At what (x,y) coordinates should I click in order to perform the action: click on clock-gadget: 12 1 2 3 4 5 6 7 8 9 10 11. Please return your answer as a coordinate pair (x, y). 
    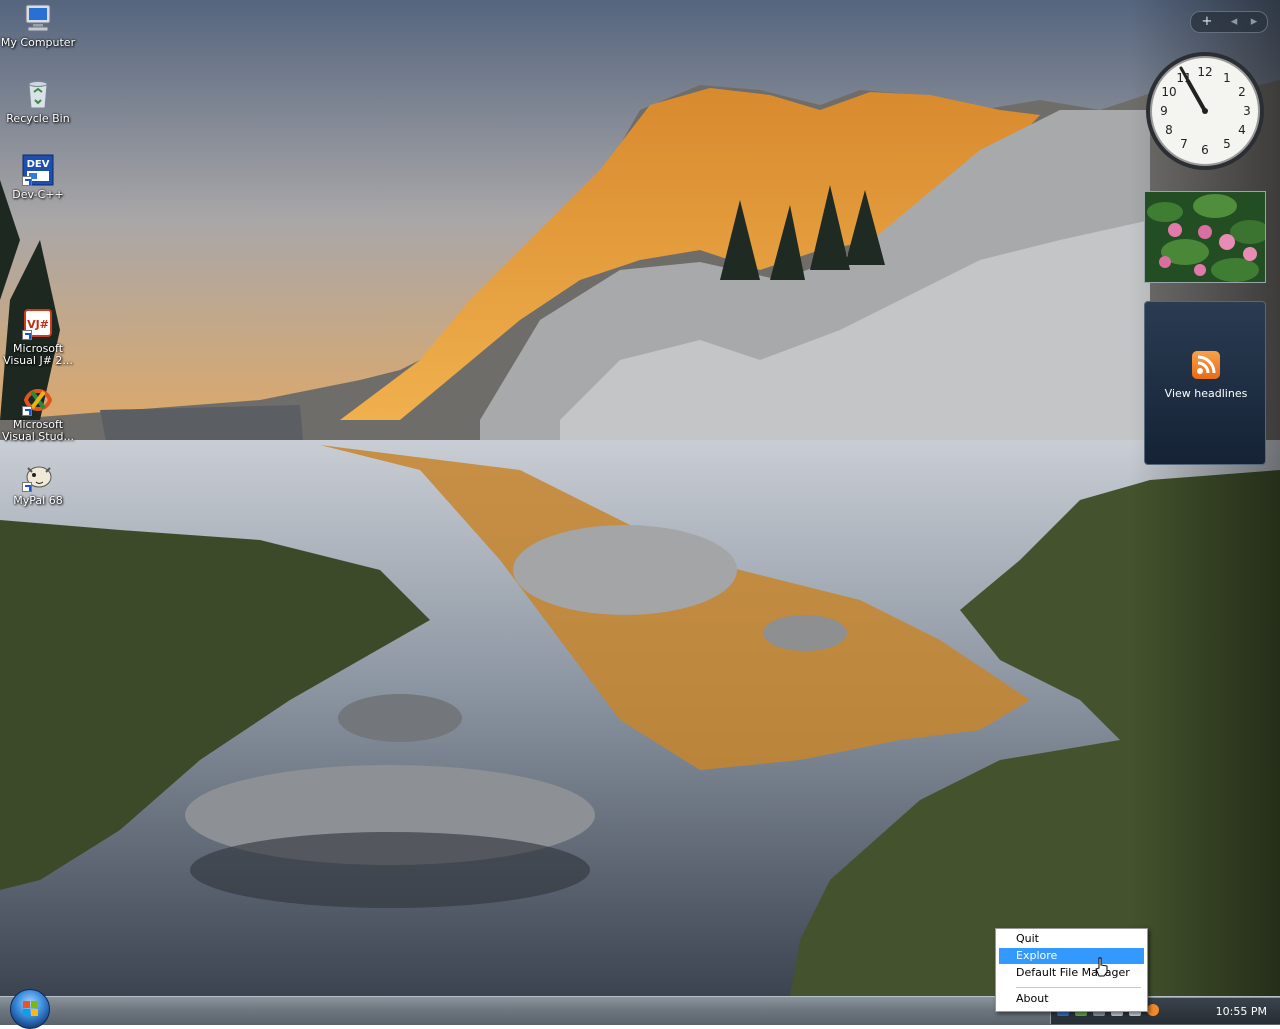
    Looking at the image, I should click on (1205, 111).